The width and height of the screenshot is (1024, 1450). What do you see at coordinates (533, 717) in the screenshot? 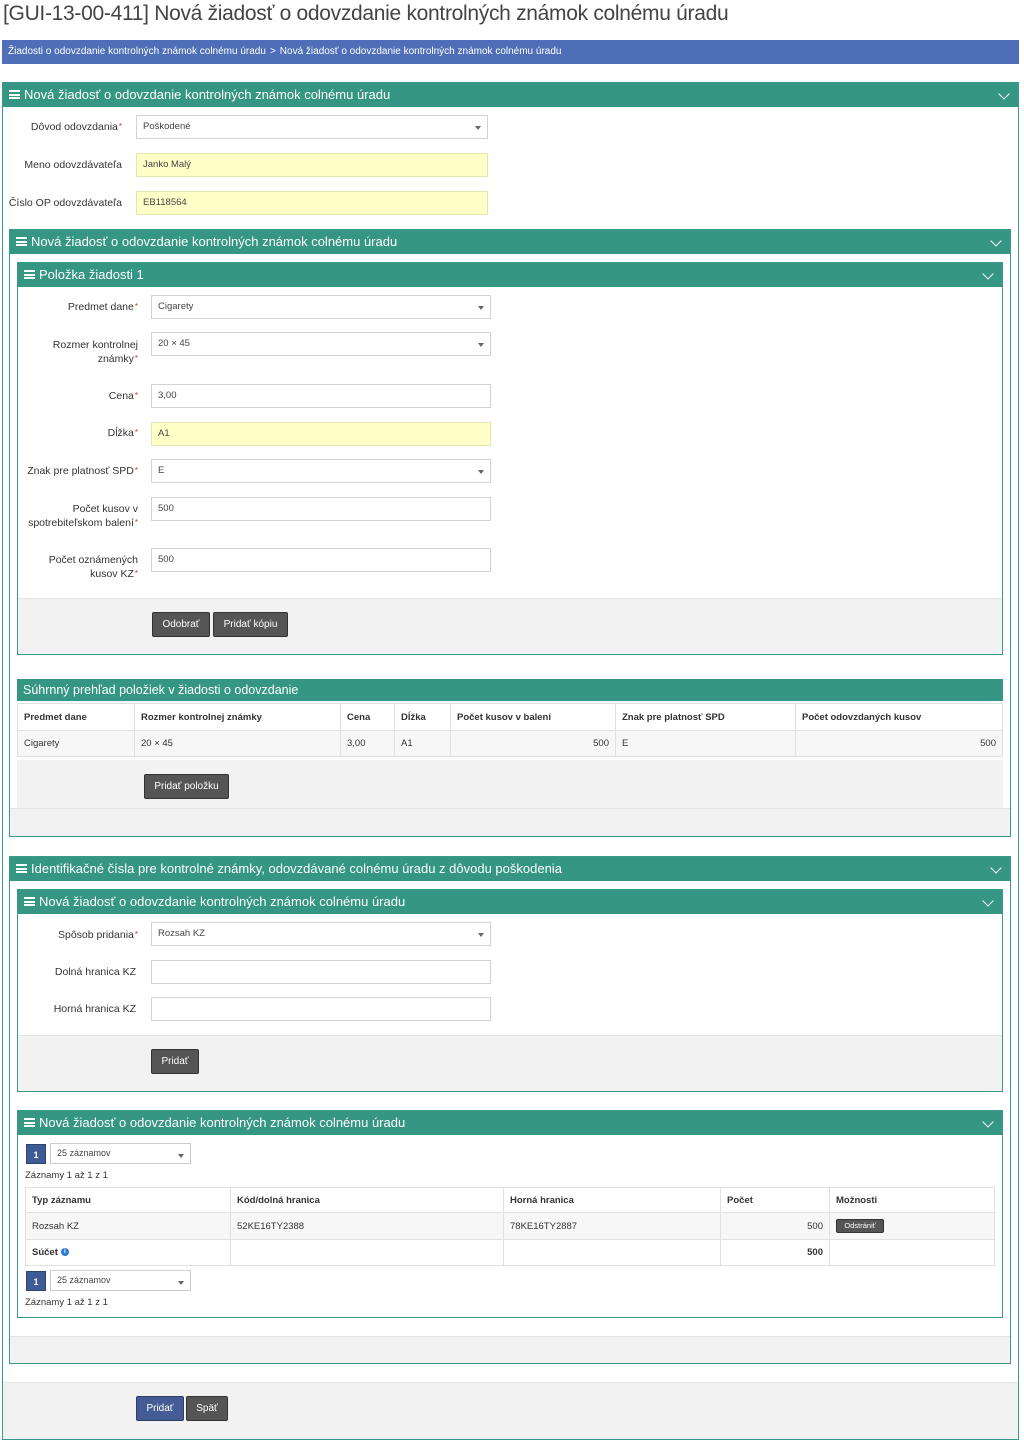
I see `summary-col-pieces: Počet kusov v balení` at bounding box center [533, 717].